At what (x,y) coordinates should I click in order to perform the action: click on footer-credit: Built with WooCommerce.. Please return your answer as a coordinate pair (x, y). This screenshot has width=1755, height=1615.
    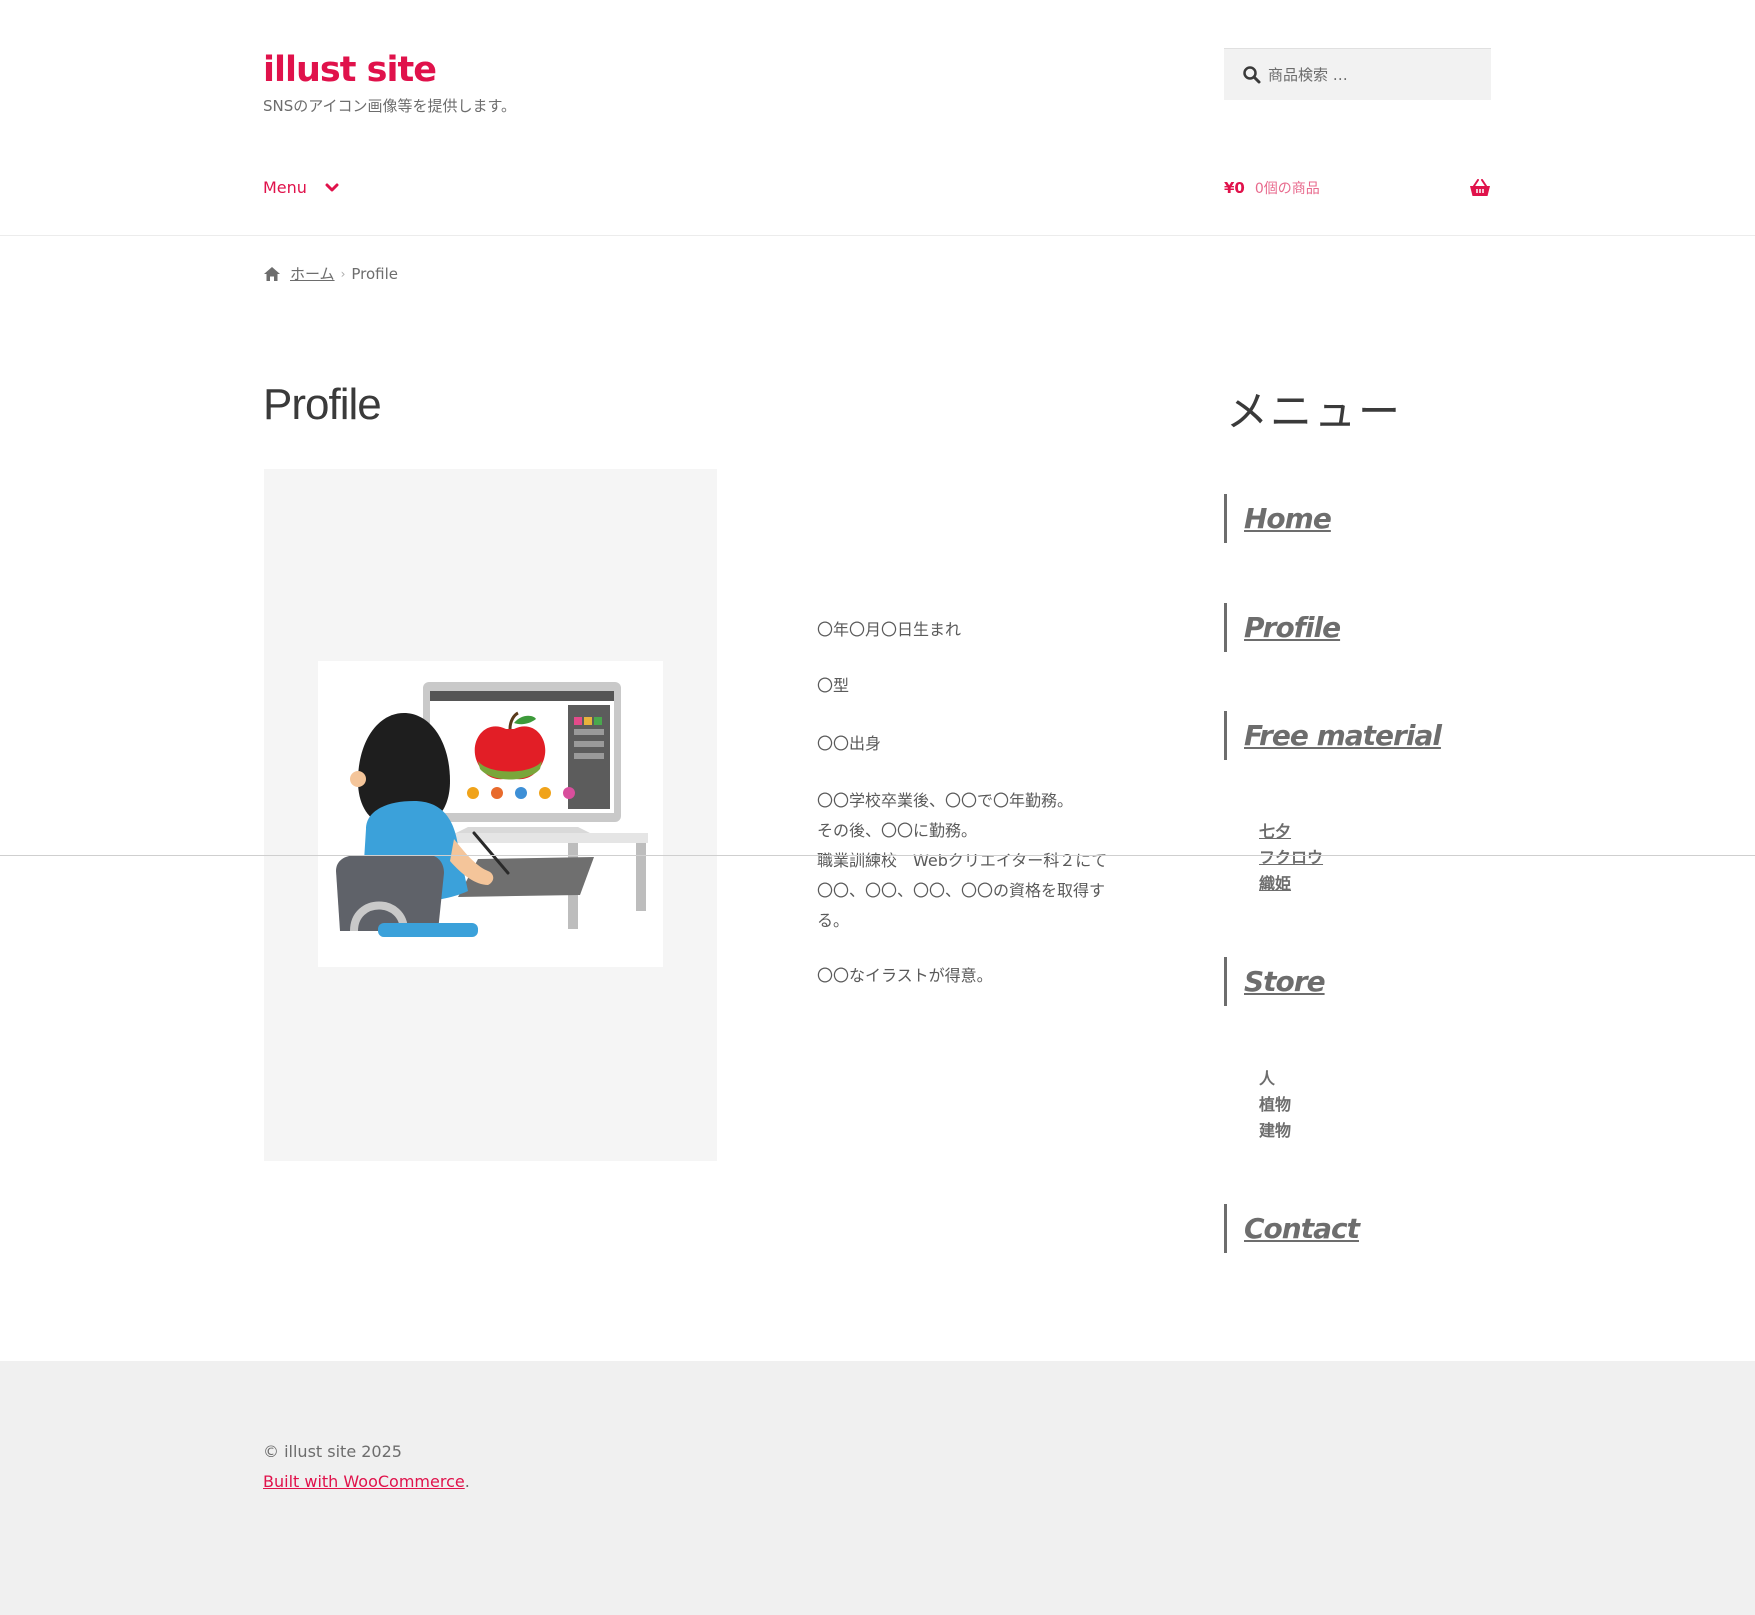
    Looking at the image, I should click on (366, 1481).